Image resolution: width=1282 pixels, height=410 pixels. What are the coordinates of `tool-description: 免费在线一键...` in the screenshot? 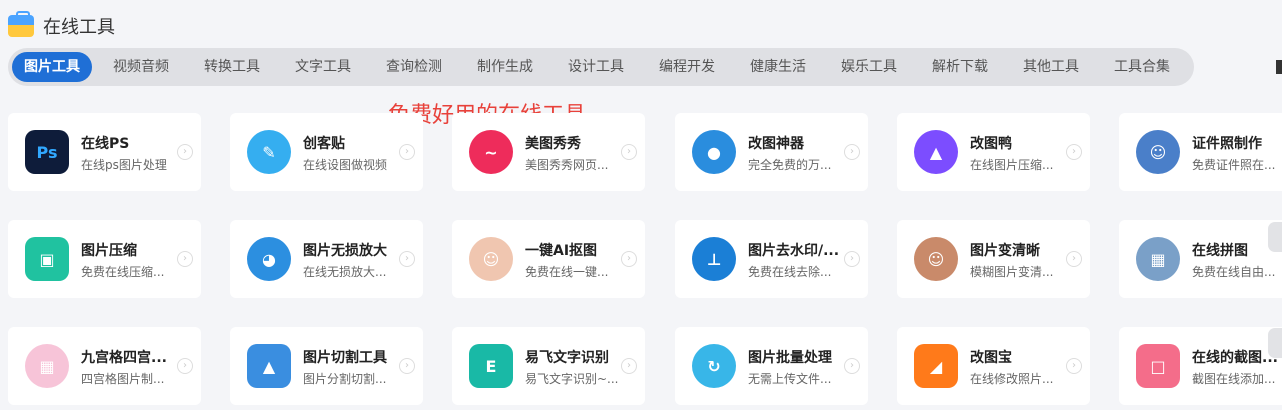 It's located at (567, 272).